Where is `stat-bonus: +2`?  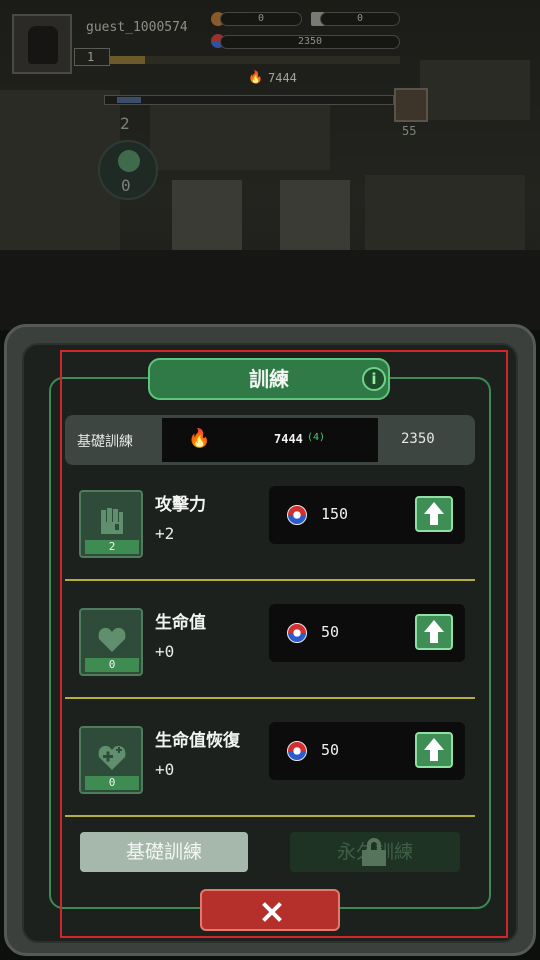
stat-bonus: +2 is located at coordinates (165, 533).